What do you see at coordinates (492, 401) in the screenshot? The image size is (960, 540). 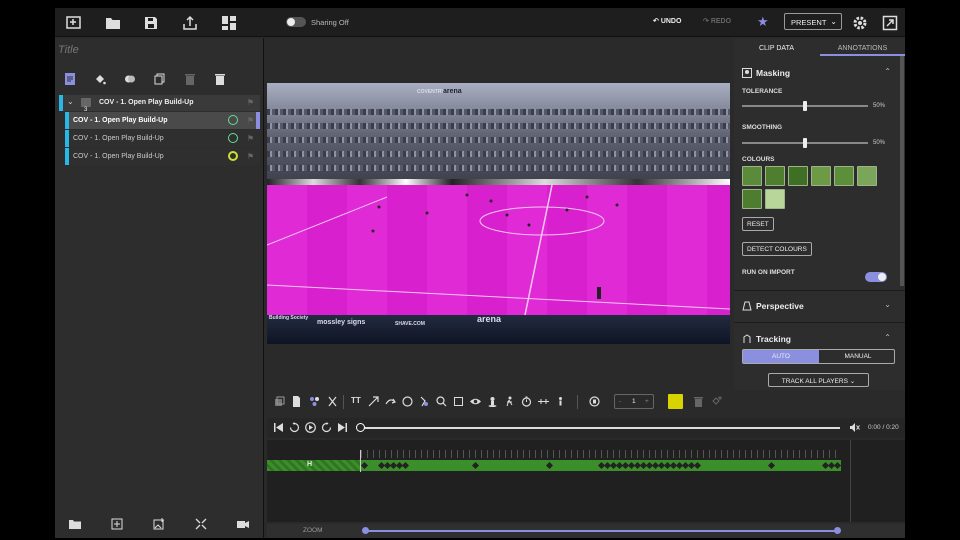 I see `player-marker-icon` at bounding box center [492, 401].